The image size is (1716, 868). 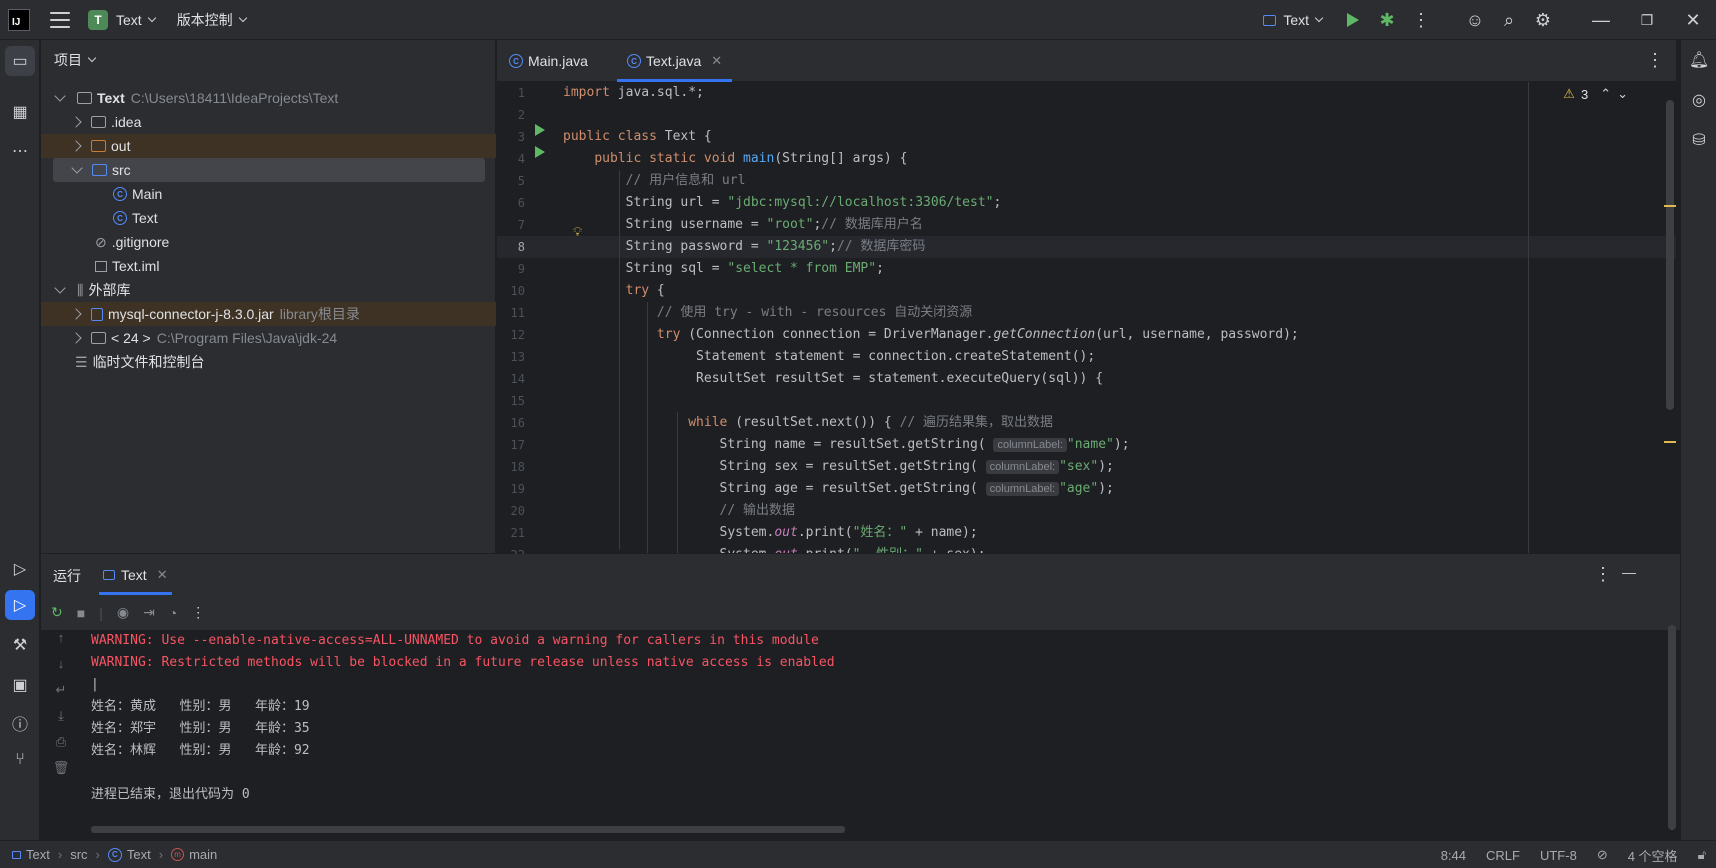 I want to click on terminal-icon: ▣, so click(x=20, y=685).